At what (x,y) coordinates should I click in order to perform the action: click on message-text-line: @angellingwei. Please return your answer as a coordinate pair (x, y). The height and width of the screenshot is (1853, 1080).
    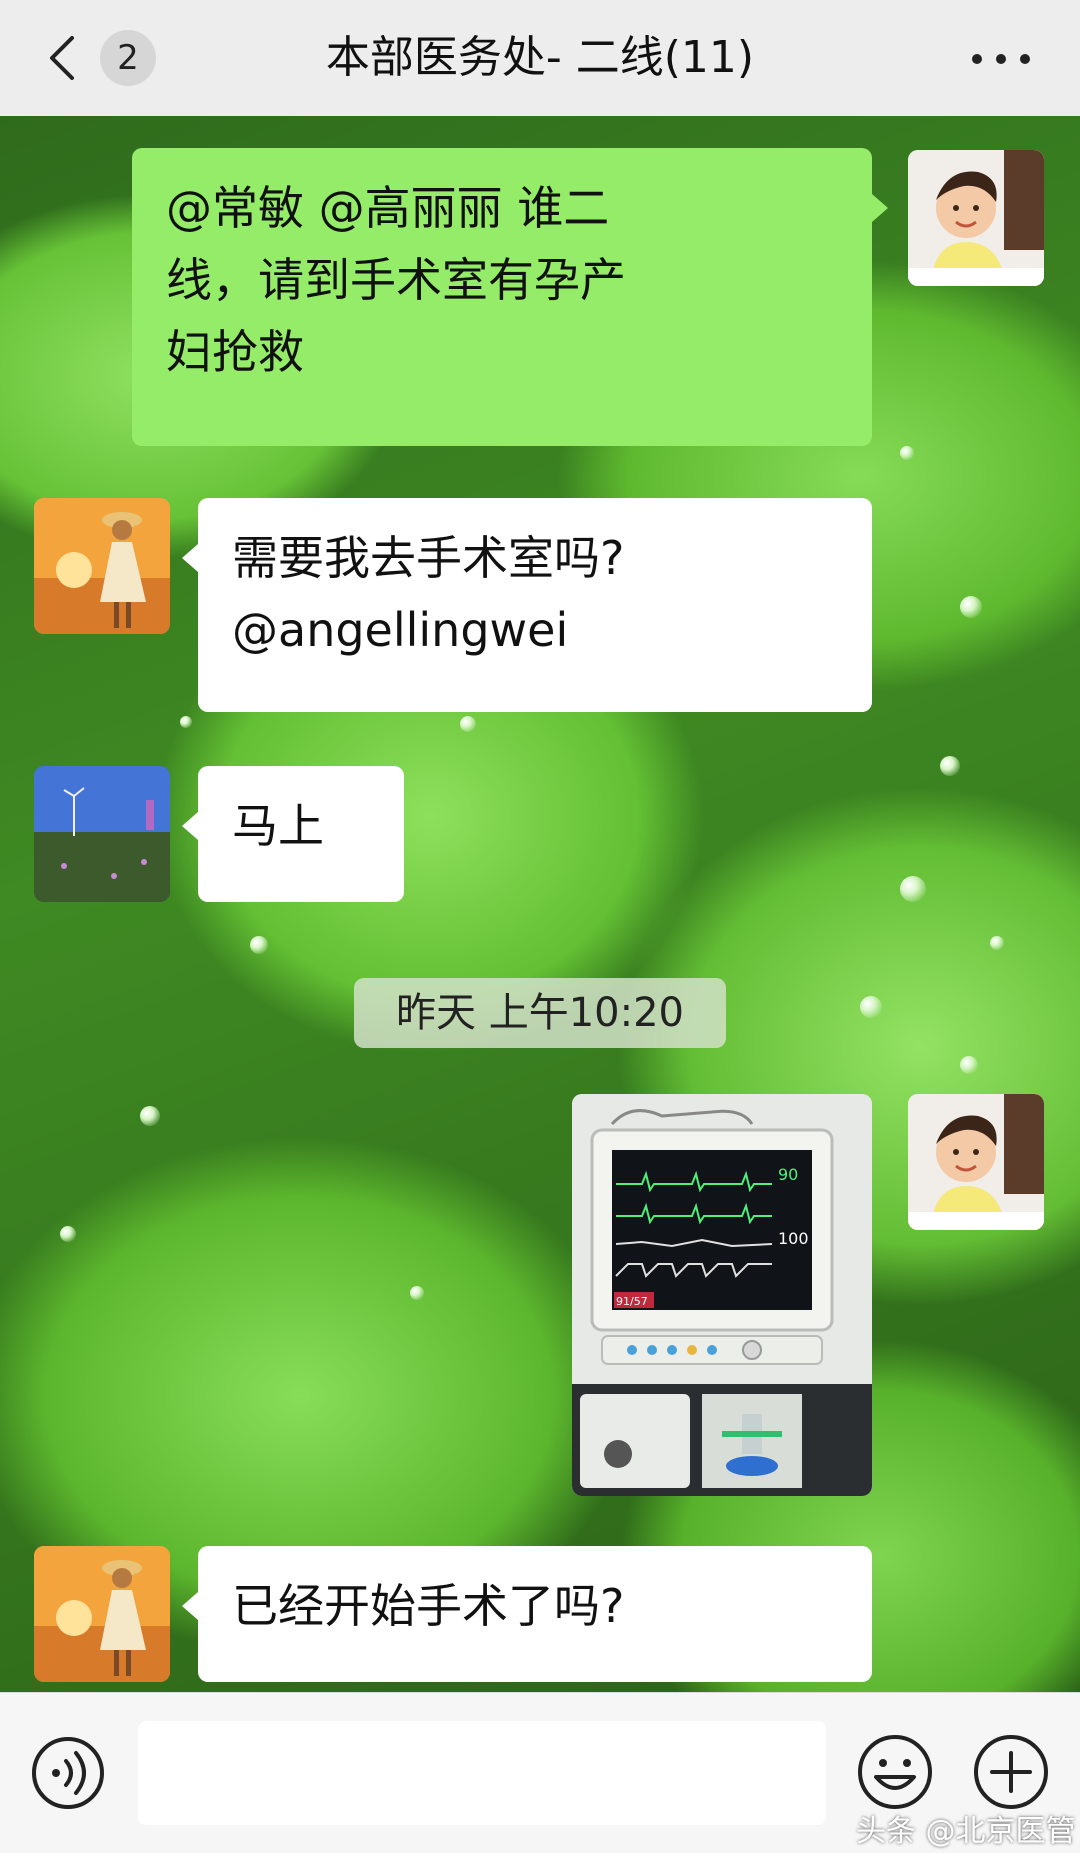
    Looking at the image, I should click on (400, 630).